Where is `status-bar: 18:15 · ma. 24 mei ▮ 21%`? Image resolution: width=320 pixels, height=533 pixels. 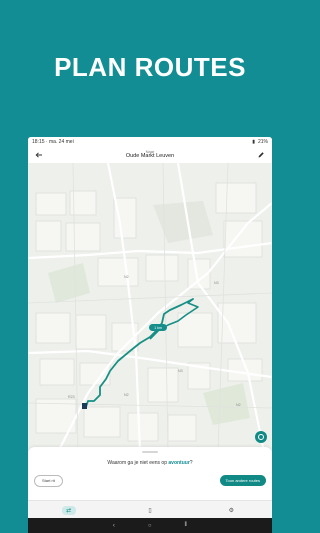 status-bar: 18:15 · ma. 24 mei ▮ 21% is located at coordinates (150, 142).